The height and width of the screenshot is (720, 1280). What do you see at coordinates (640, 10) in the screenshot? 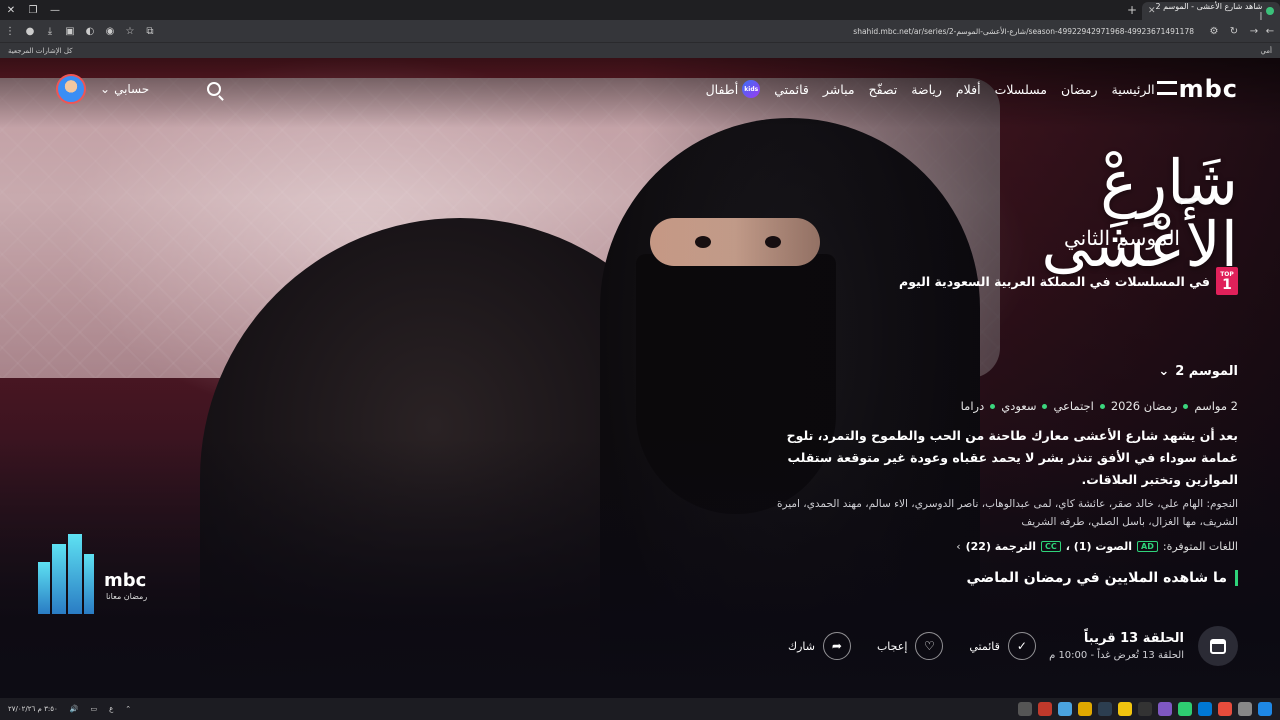
I see `browser-tab-bar: ✕ ❐ — + شاهد شارع الأعشى - الموسم 2 | ✕` at bounding box center [640, 10].